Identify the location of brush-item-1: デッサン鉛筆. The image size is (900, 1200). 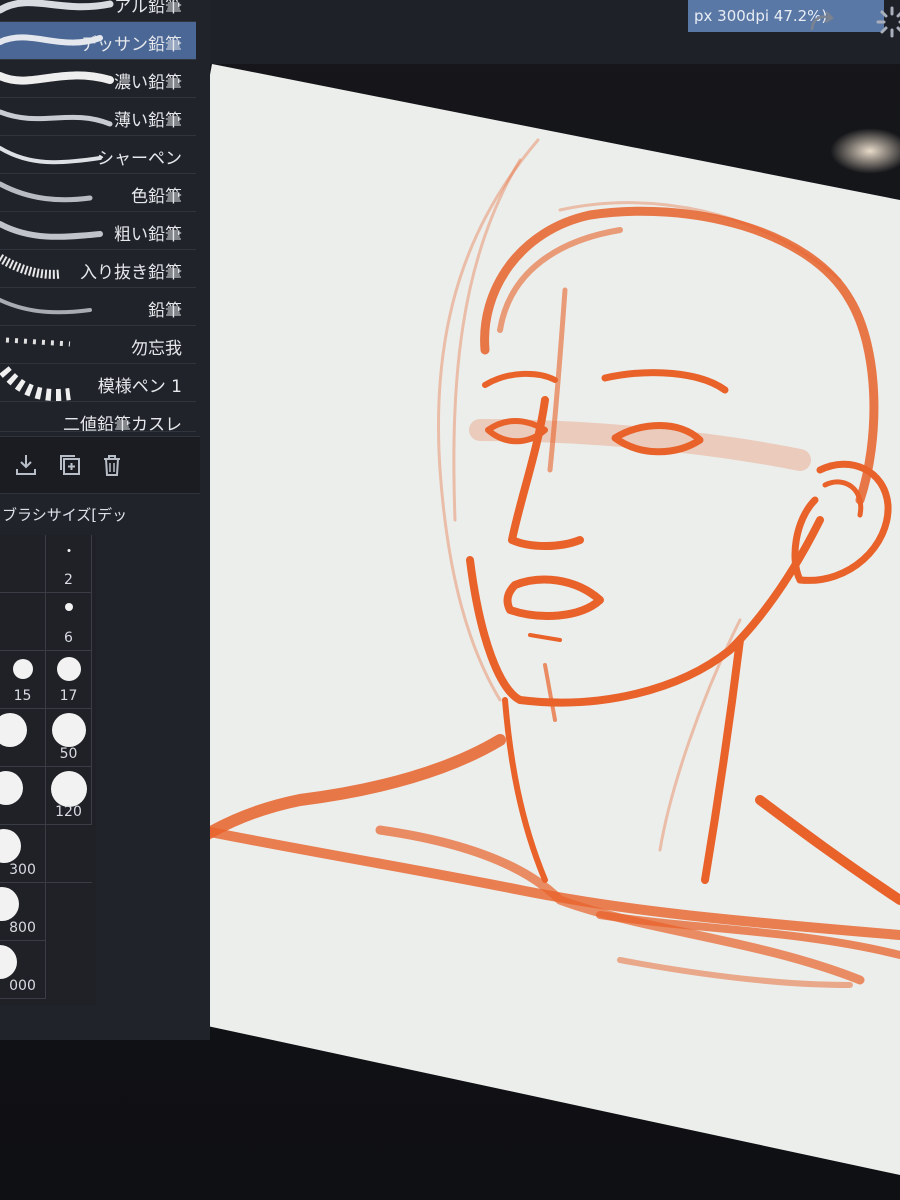
(98, 41).